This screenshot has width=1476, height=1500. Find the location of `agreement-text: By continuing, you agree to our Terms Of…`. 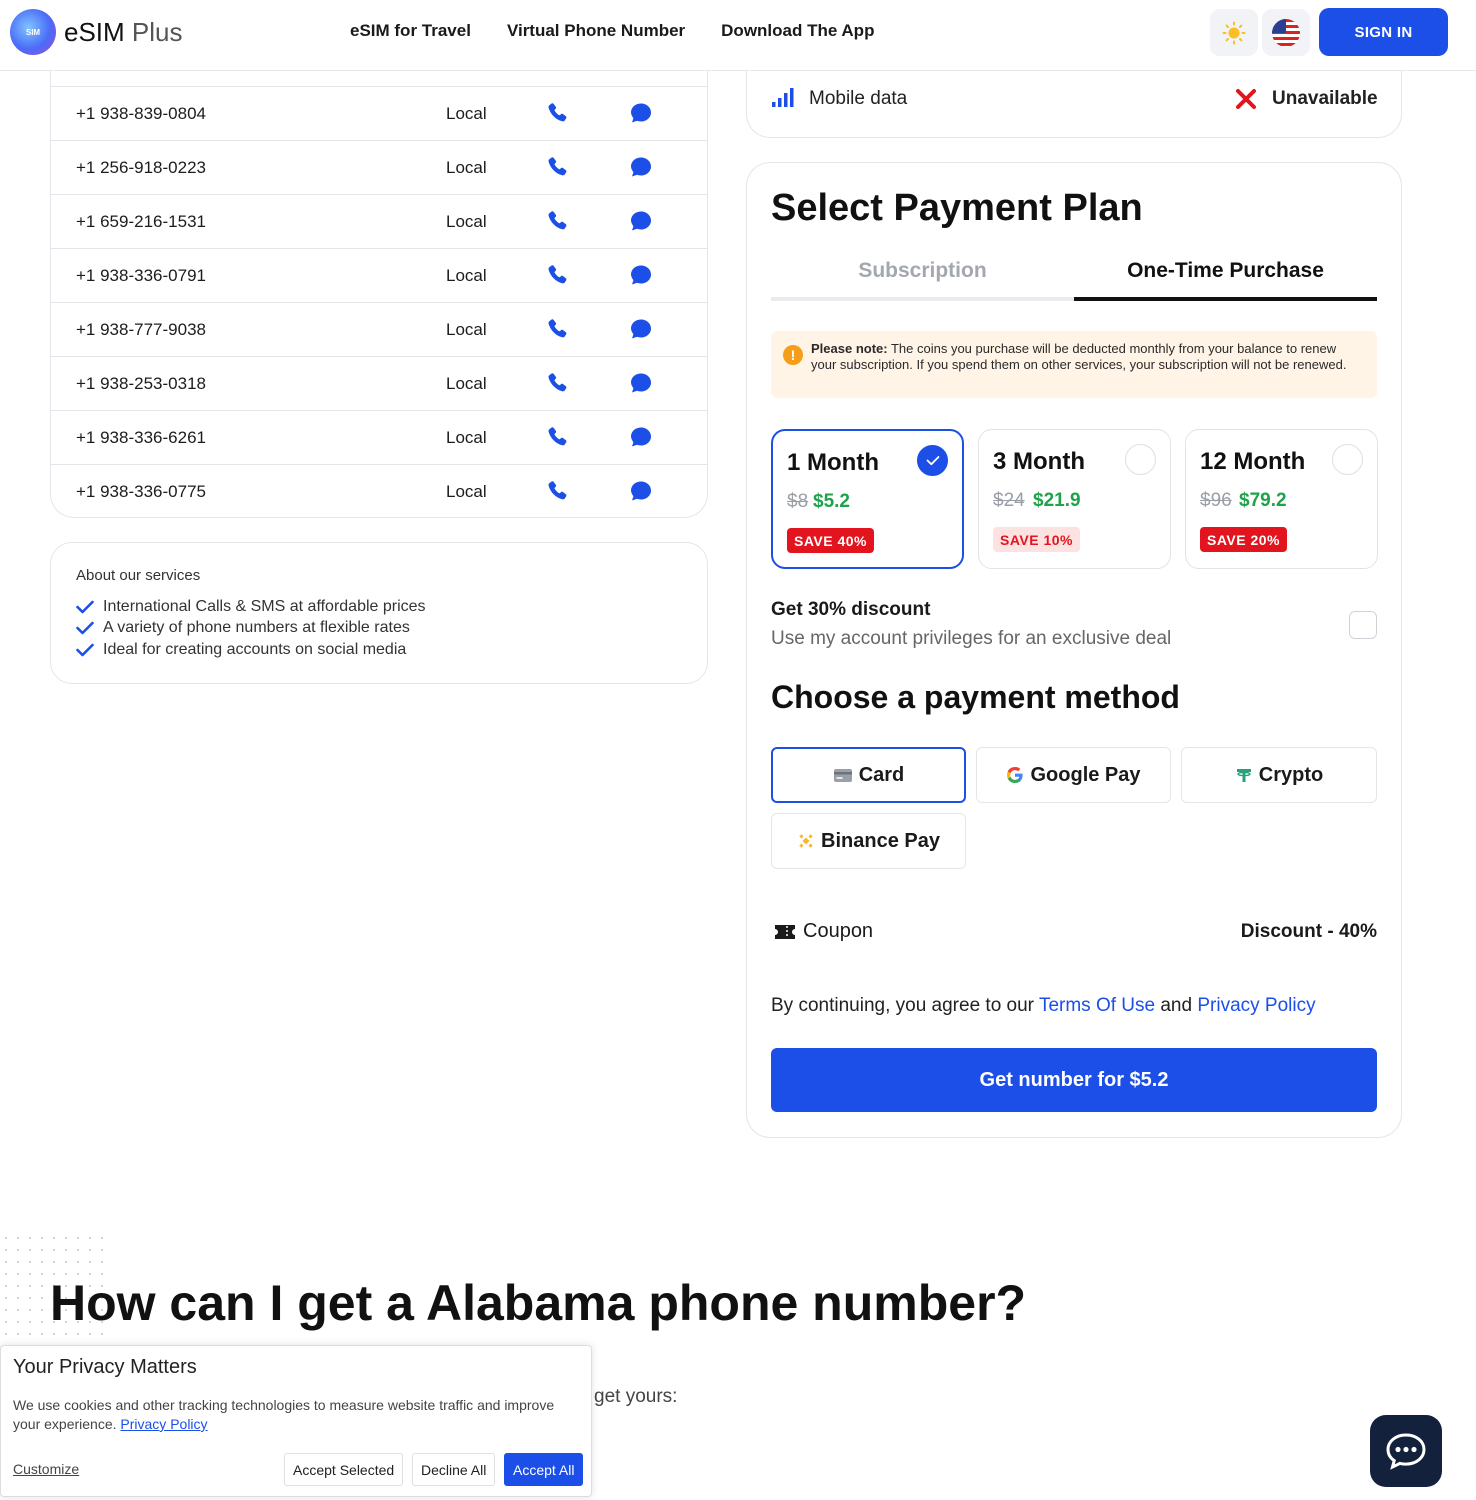

agreement-text: By continuing, you agree to our Terms Of… is located at coordinates (1043, 1006).